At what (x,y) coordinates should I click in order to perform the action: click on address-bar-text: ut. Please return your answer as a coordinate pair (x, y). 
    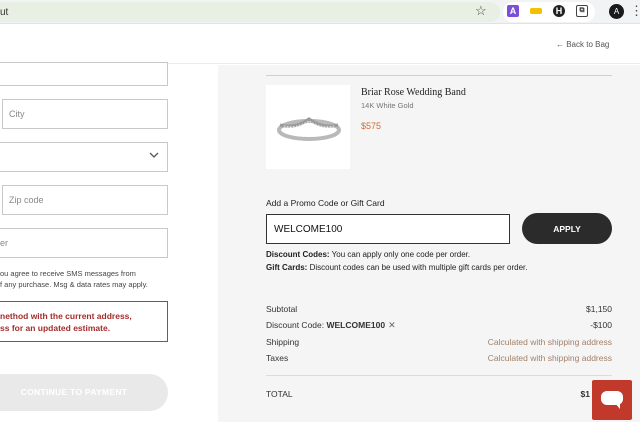
    Looking at the image, I should click on (4, 12).